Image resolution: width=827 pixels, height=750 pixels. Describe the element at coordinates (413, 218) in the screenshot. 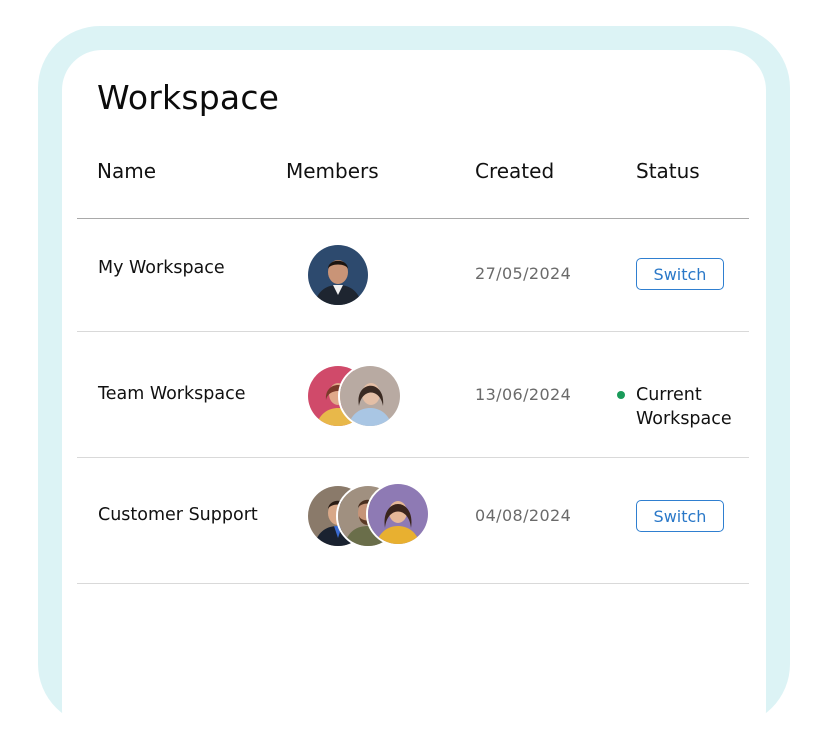

I see `header-divider` at that location.